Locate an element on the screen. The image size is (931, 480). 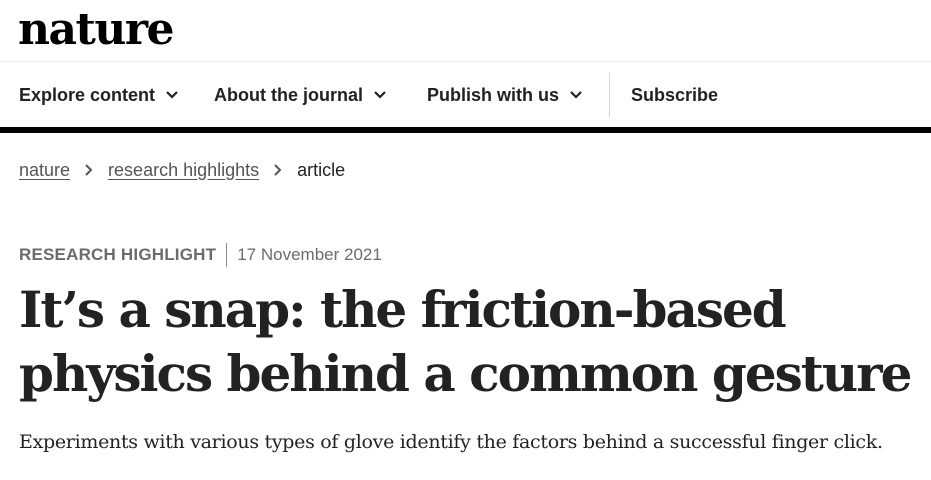
nav-subscribe: Subscribe is located at coordinates (674, 95).